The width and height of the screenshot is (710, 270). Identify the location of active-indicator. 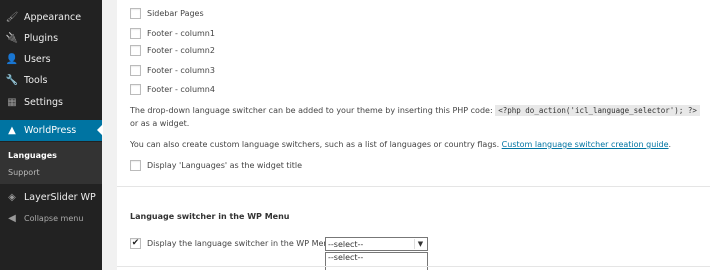
(100, 130).